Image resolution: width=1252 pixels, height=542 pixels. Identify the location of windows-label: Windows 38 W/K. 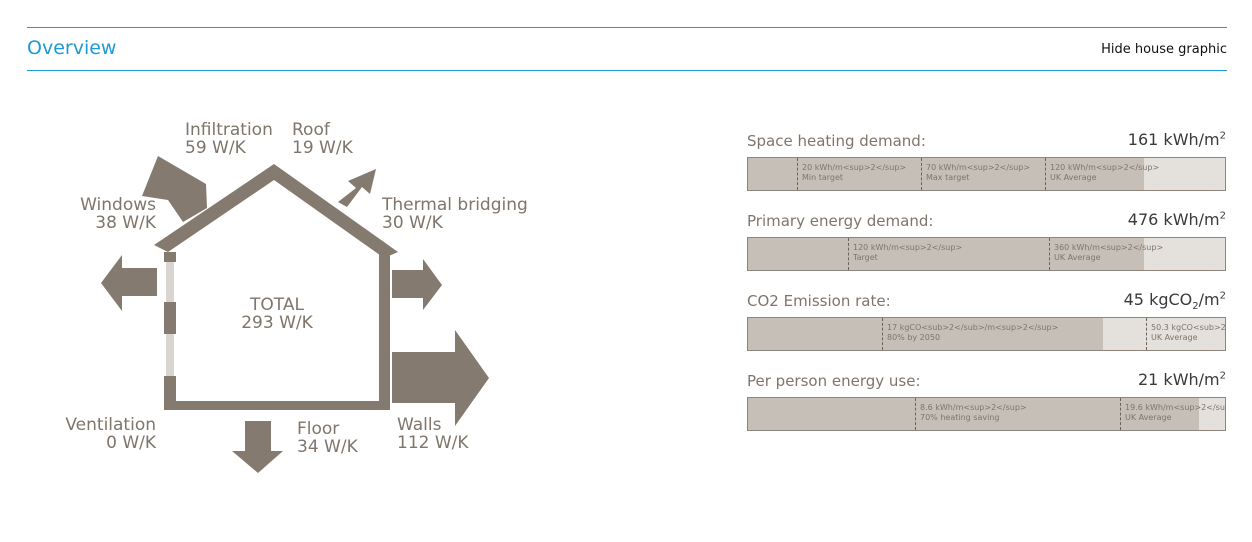
(106, 214).